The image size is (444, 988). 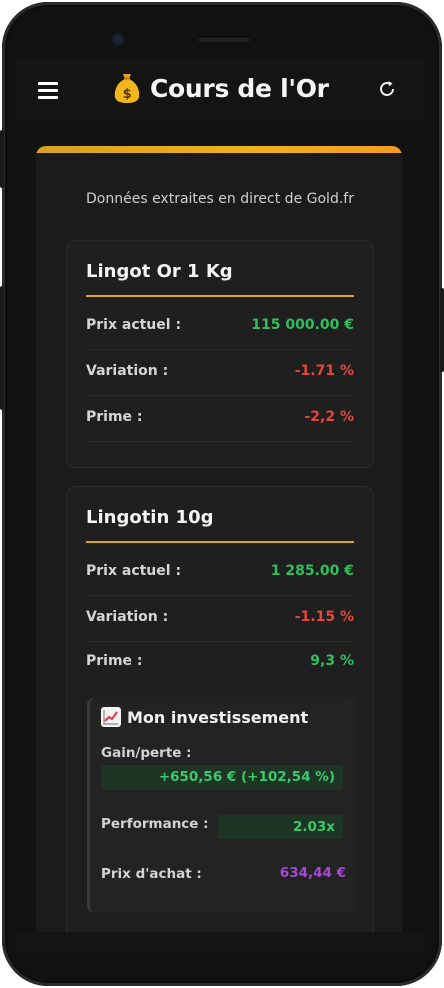 I want to click on money-bag-icon: $, so click(x=127, y=88).